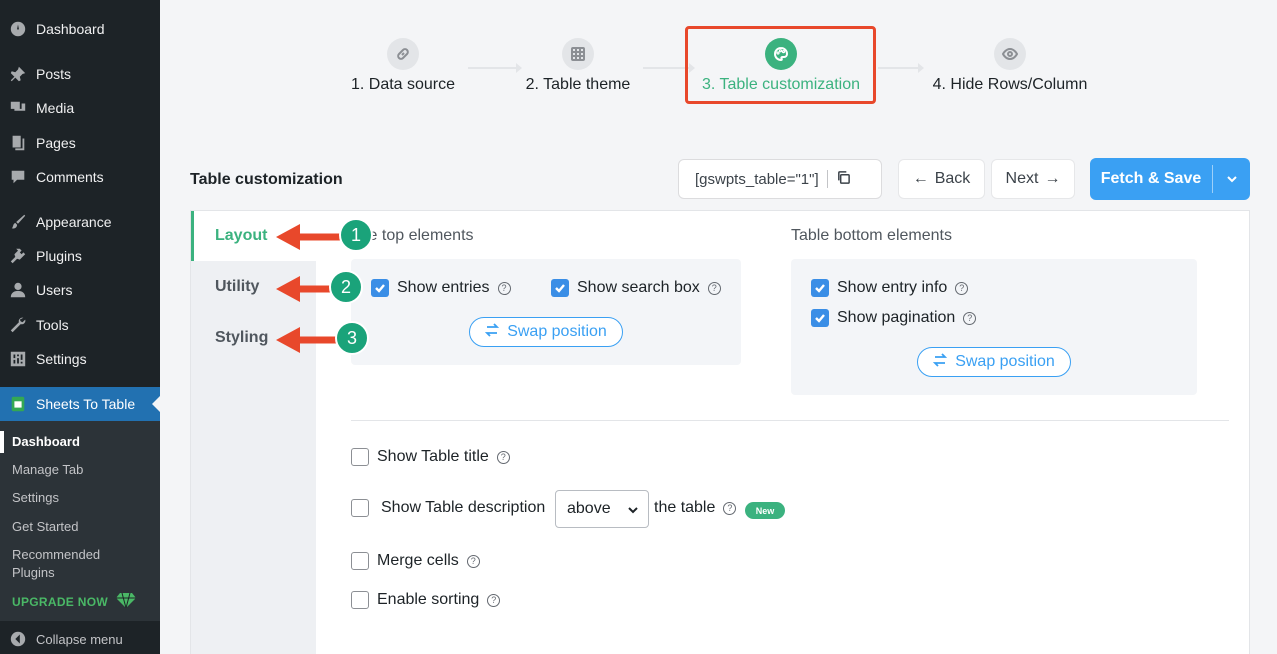 The width and height of the screenshot is (1277, 654). I want to click on menu-label: Plugins, so click(59, 256).